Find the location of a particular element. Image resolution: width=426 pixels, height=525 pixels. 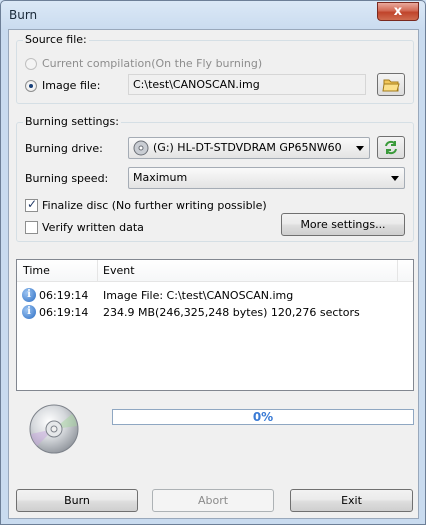

title-bar: Burn x is located at coordinates (213, 15).